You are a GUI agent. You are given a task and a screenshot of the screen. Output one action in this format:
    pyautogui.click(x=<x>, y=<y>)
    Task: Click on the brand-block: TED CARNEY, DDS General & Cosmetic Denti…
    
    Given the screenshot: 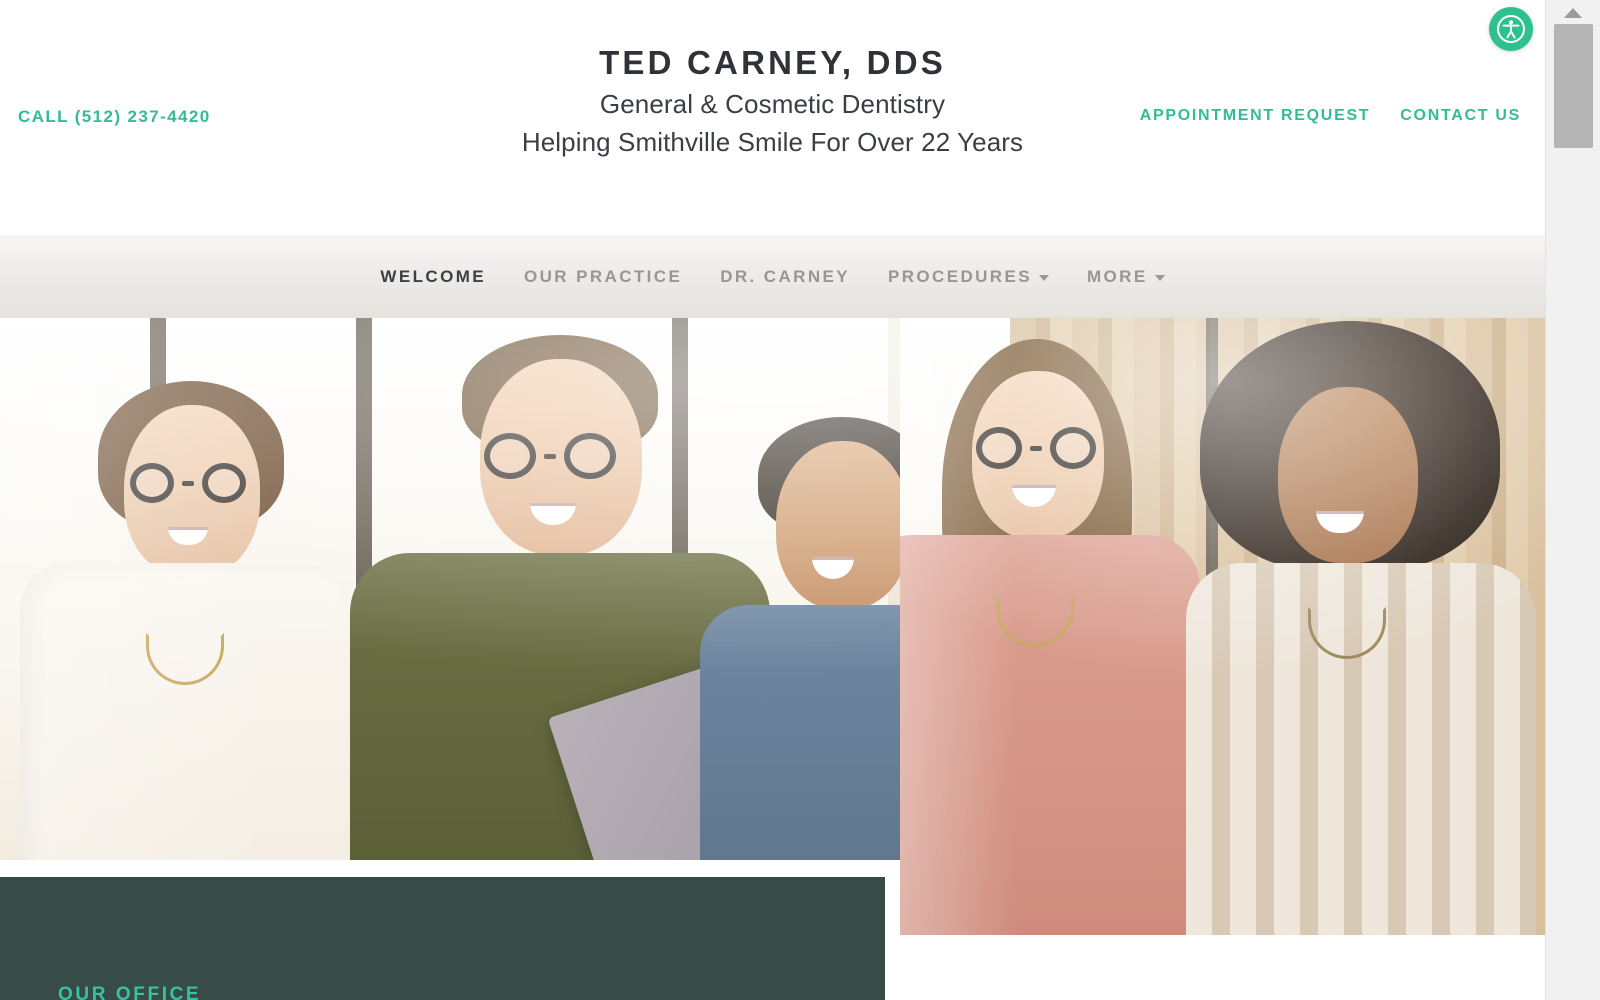 What is the action you would take?
    pyautogui.click(x=773, y=101)
    